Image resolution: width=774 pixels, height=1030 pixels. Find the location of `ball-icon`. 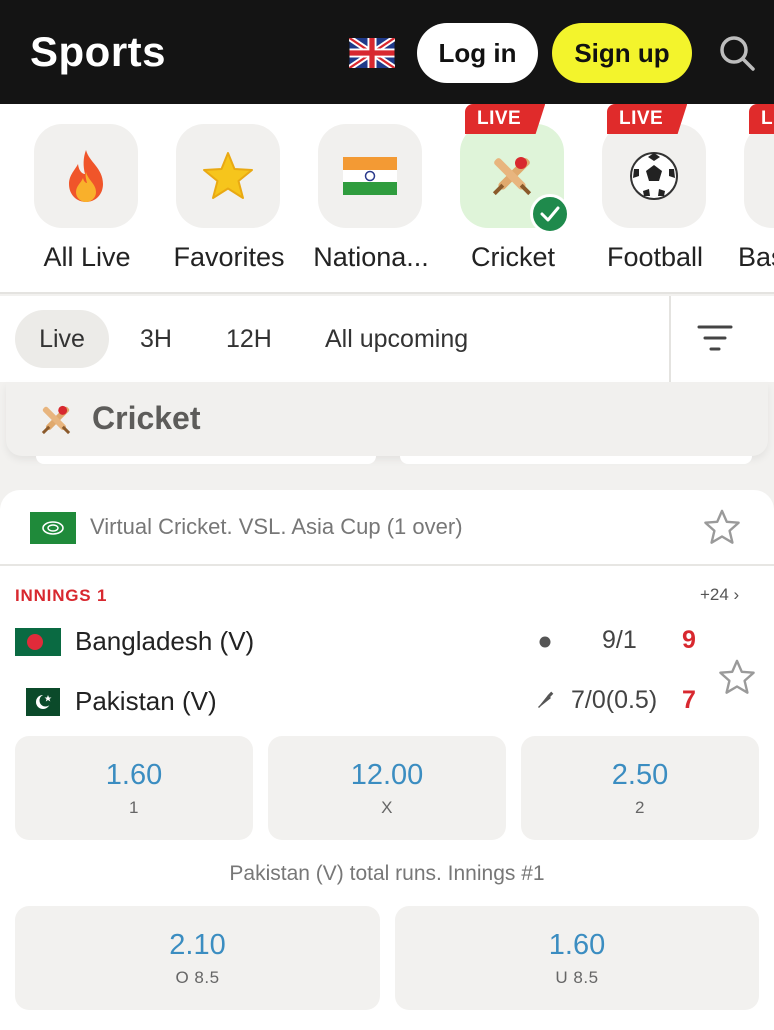

ball-icon is located at coordinates (545, 642).